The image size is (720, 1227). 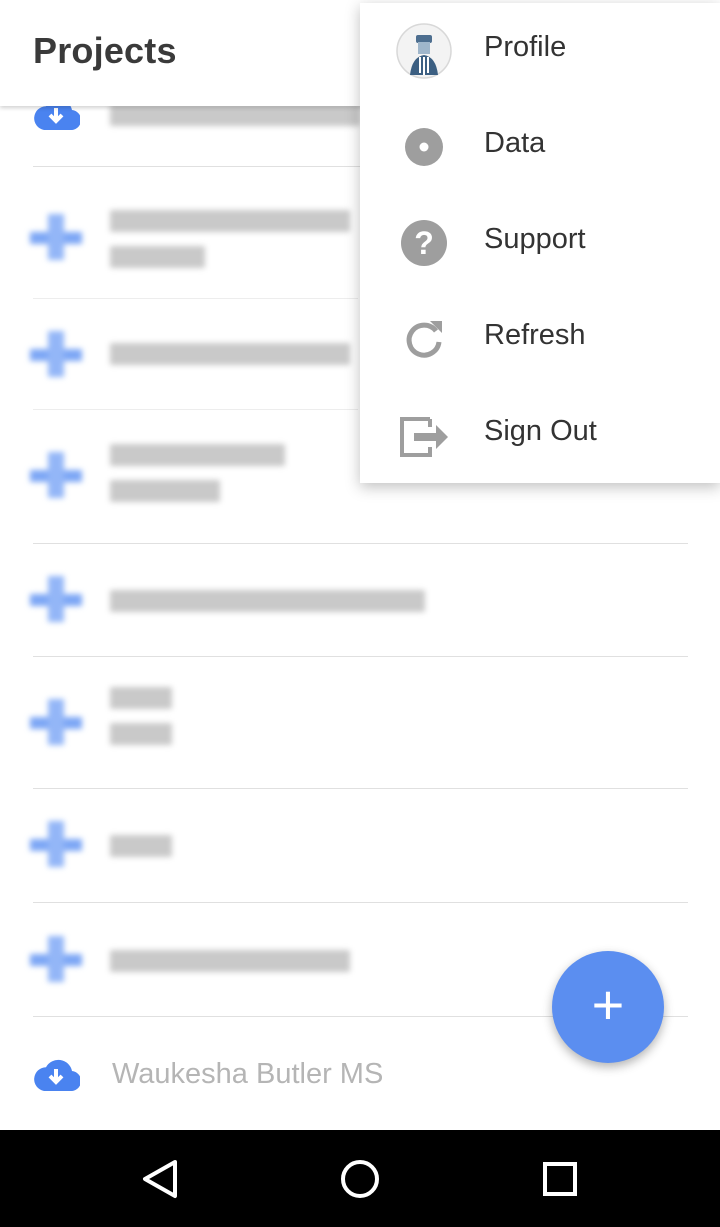 I want to click on recents-icon, so click(x=560, y=1179).